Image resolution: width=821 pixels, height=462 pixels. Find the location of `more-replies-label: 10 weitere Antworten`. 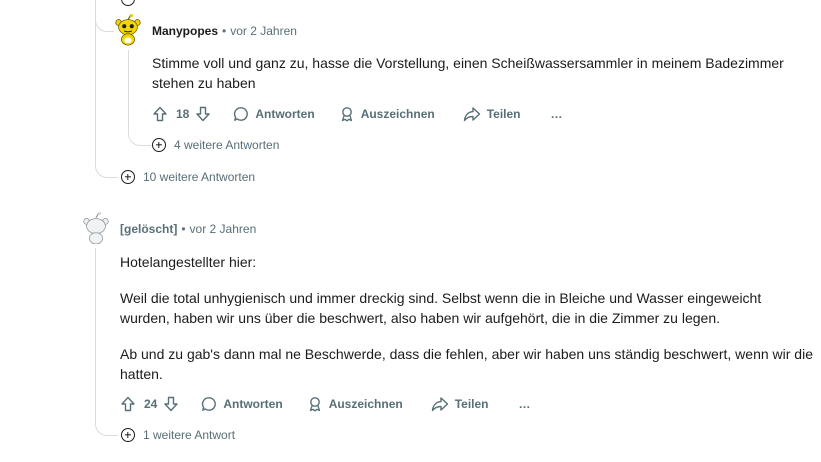

more-replies-label: 10 weitere Antworten is located at coordinates (199, 177).